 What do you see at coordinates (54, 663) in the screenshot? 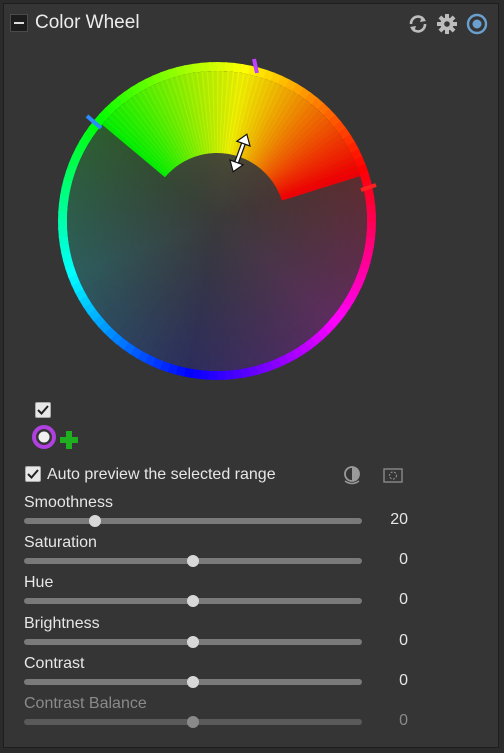
I see `slider-label: Contrast` at bounding box center [54, 663].